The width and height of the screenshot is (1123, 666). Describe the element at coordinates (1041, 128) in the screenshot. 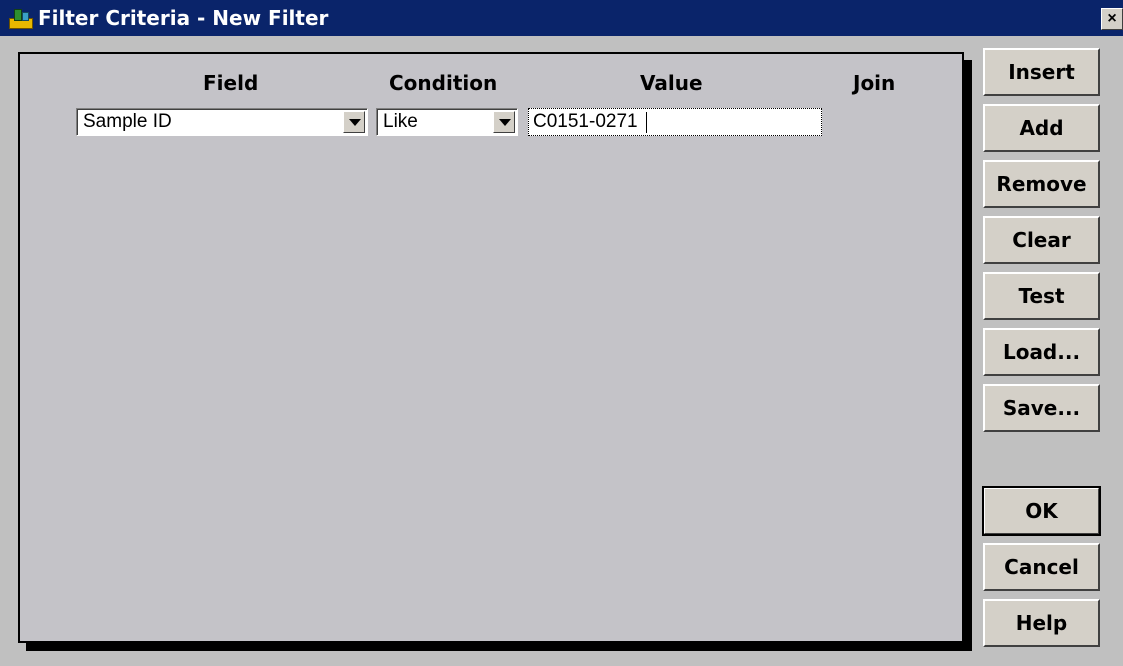

I see `add-button: Add` at that location.